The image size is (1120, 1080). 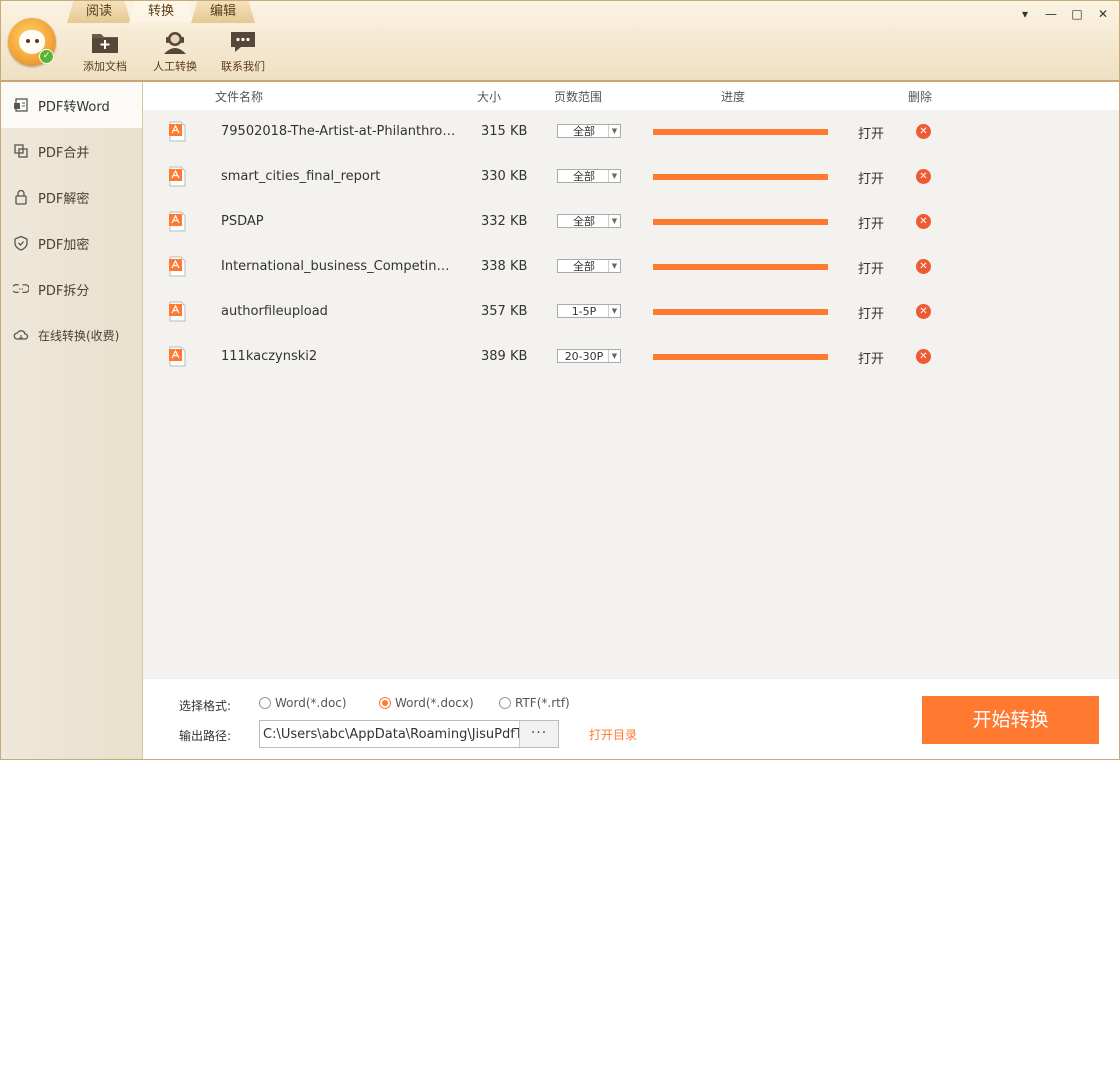 I want to click on close-icon: ✕, so click(x=1103, y=14).